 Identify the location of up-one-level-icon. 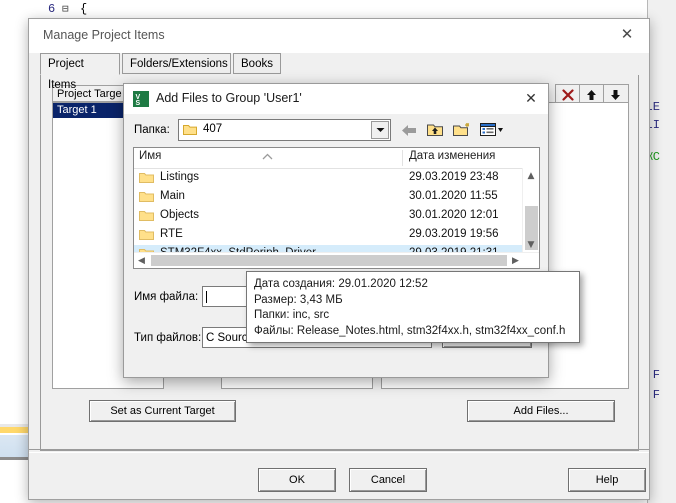
(435, 131).